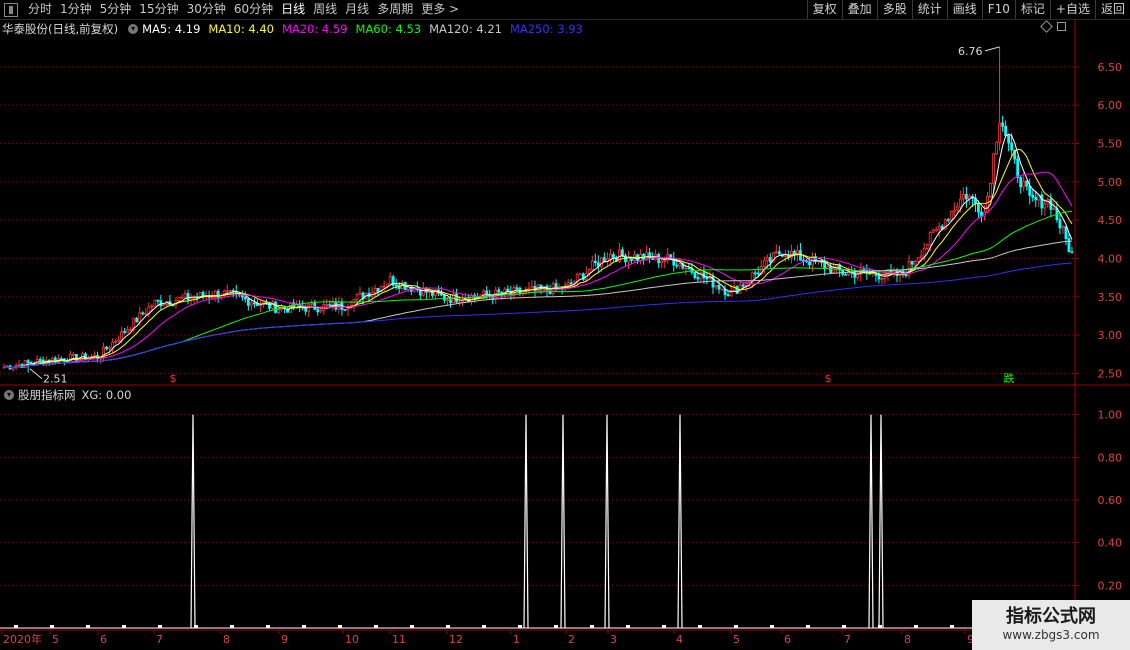  What do you see at coordinates (1110, 415) in the screenshot?
I see `indicator-tick-label: 1.00` at bounding box center [1110, 415].